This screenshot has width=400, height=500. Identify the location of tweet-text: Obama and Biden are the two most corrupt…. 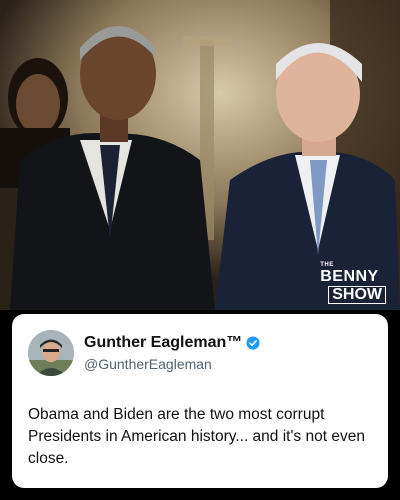
(196, 436).